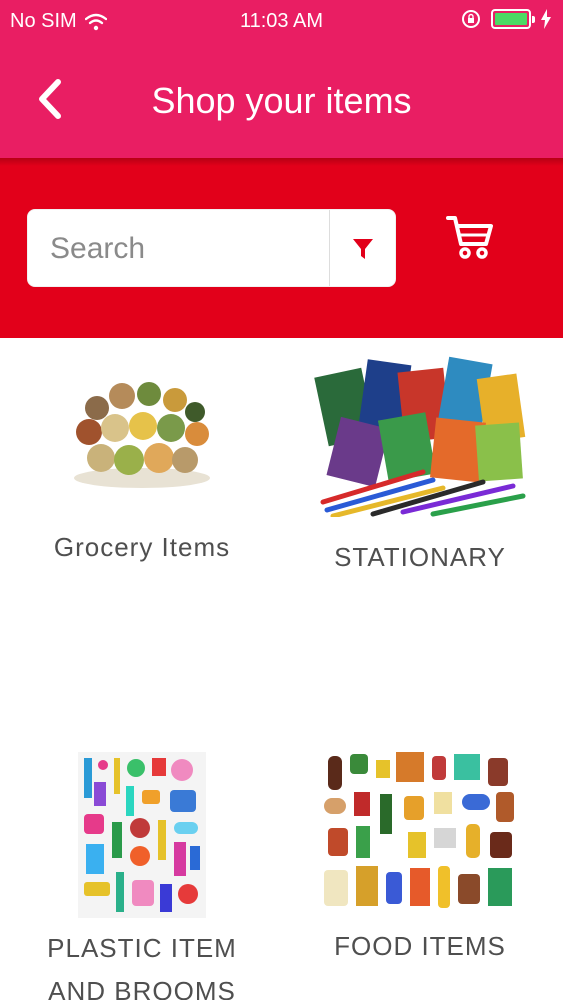 Image resolution: width=563 pixels, height=1000 pixels. I want to click on orientation-lock-icon, so click(471, 19).